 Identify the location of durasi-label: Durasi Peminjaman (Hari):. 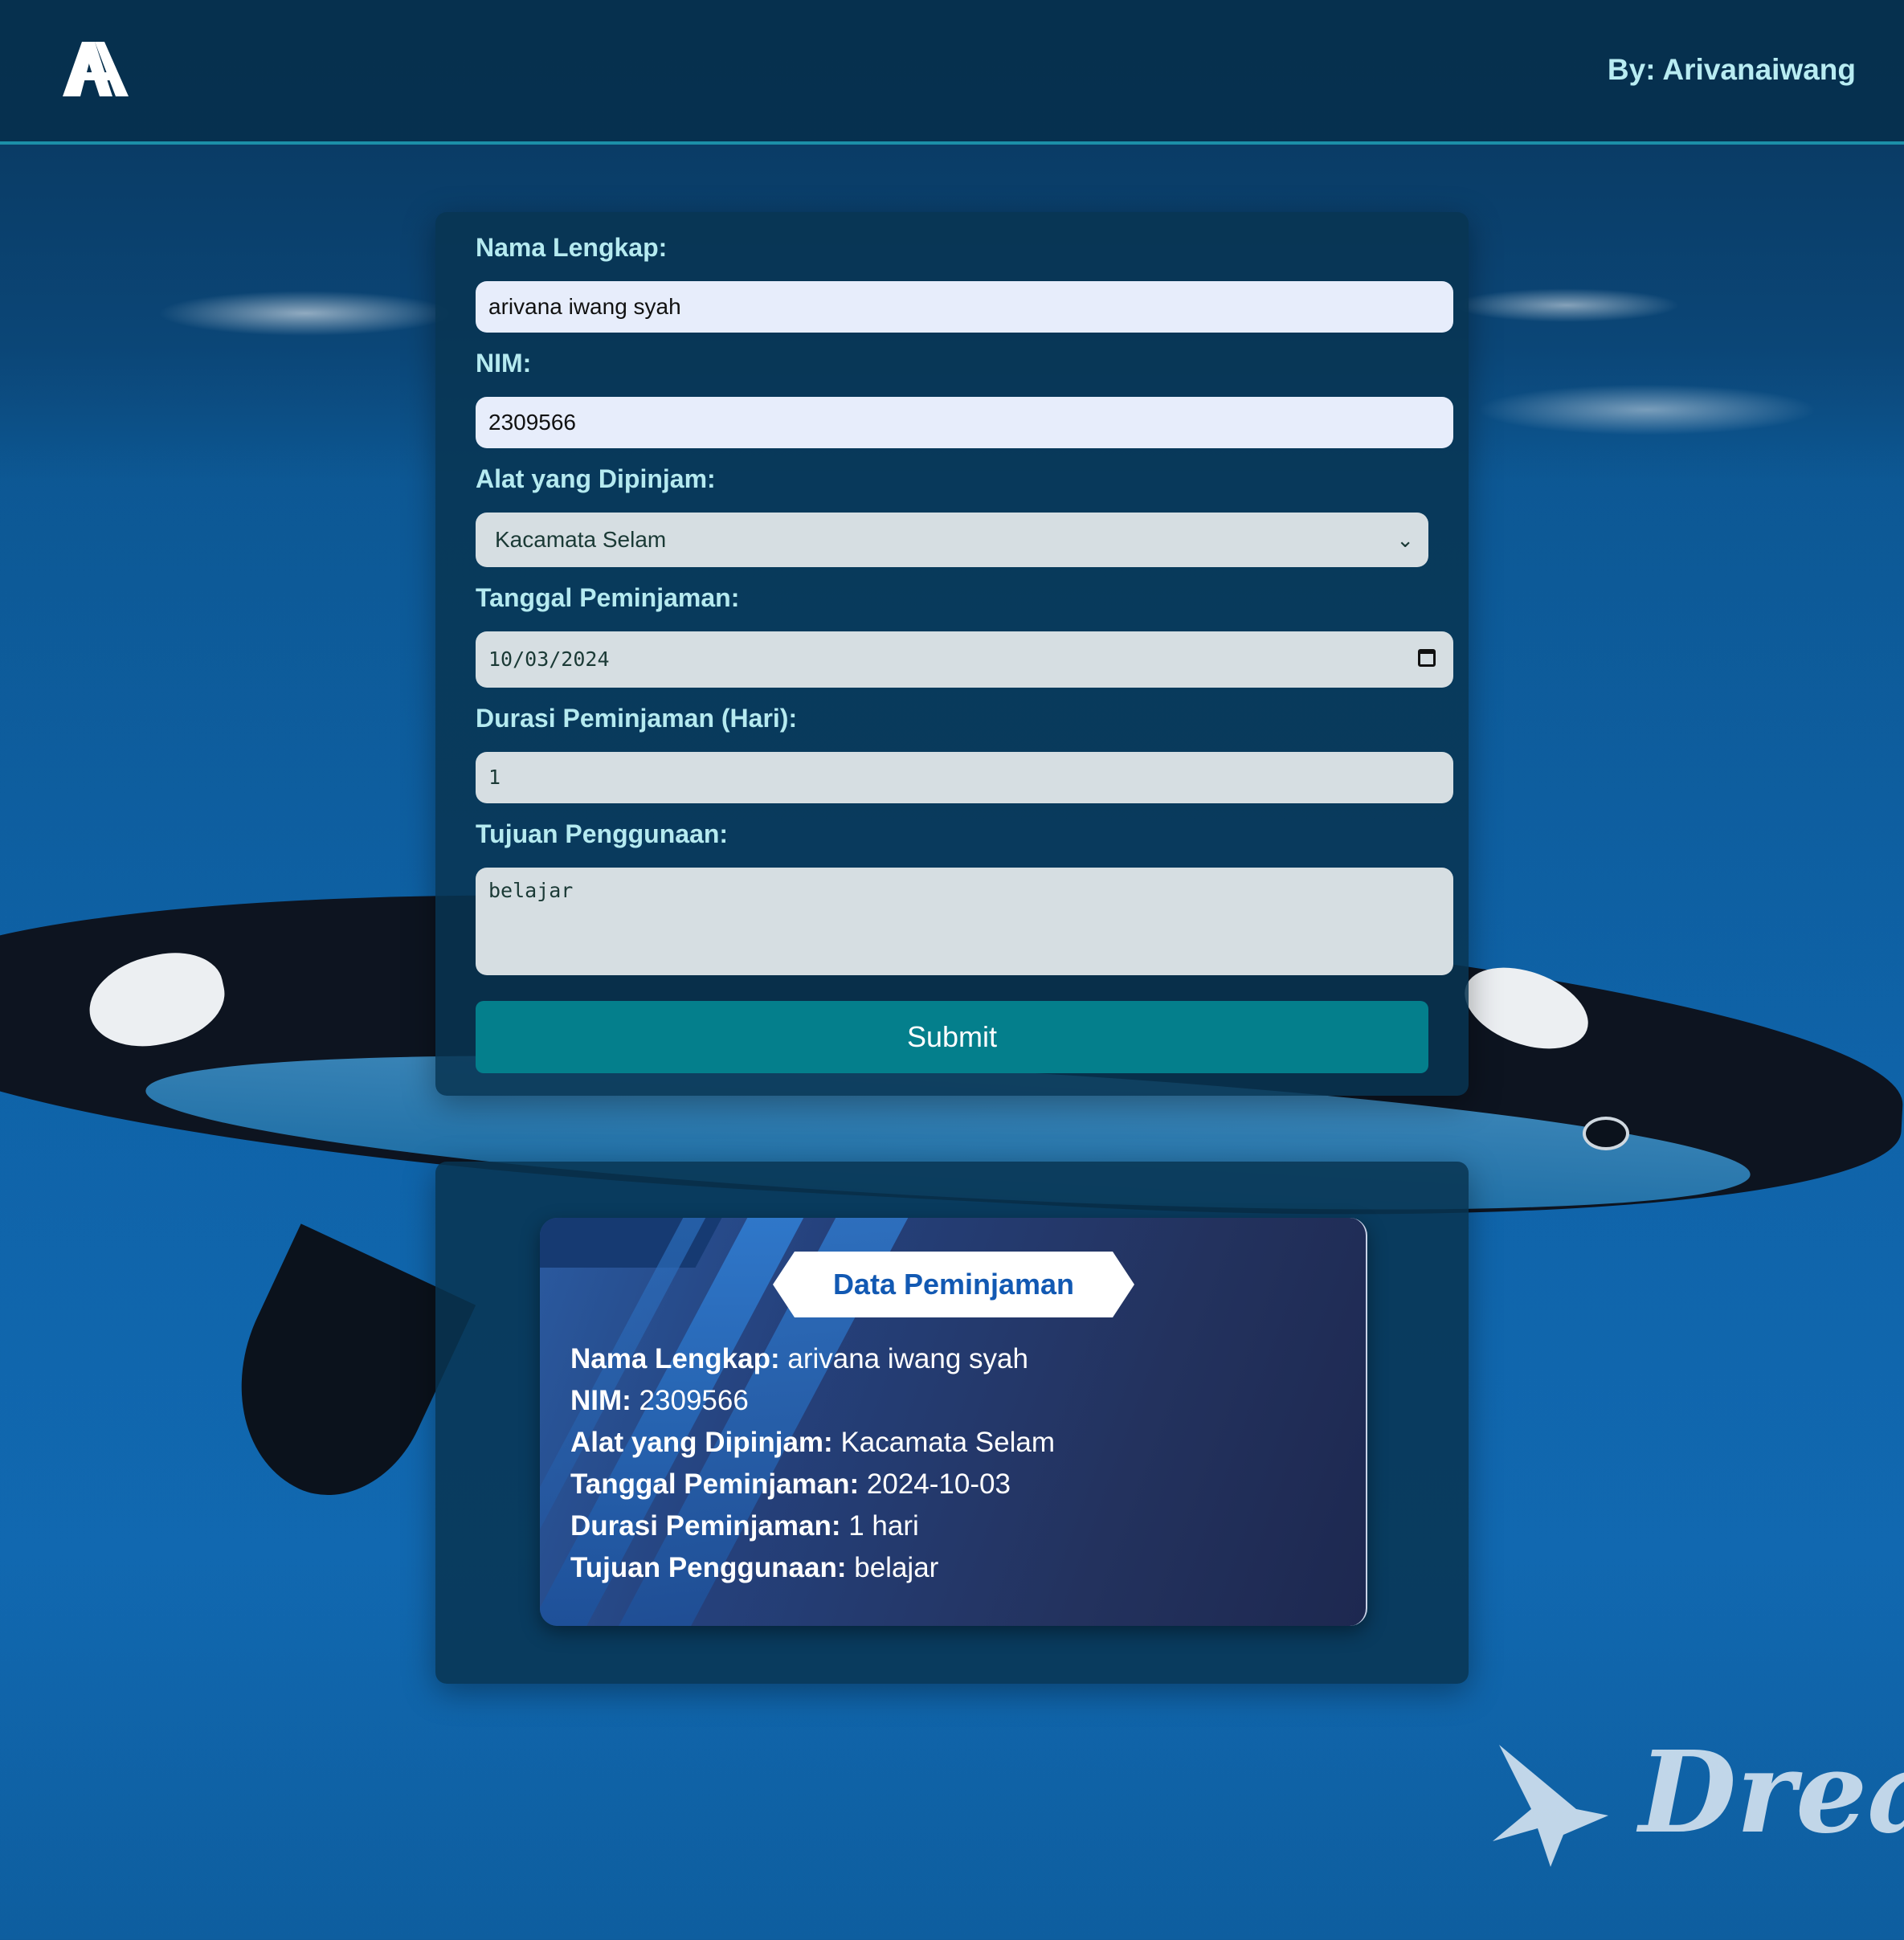
(637, 718).